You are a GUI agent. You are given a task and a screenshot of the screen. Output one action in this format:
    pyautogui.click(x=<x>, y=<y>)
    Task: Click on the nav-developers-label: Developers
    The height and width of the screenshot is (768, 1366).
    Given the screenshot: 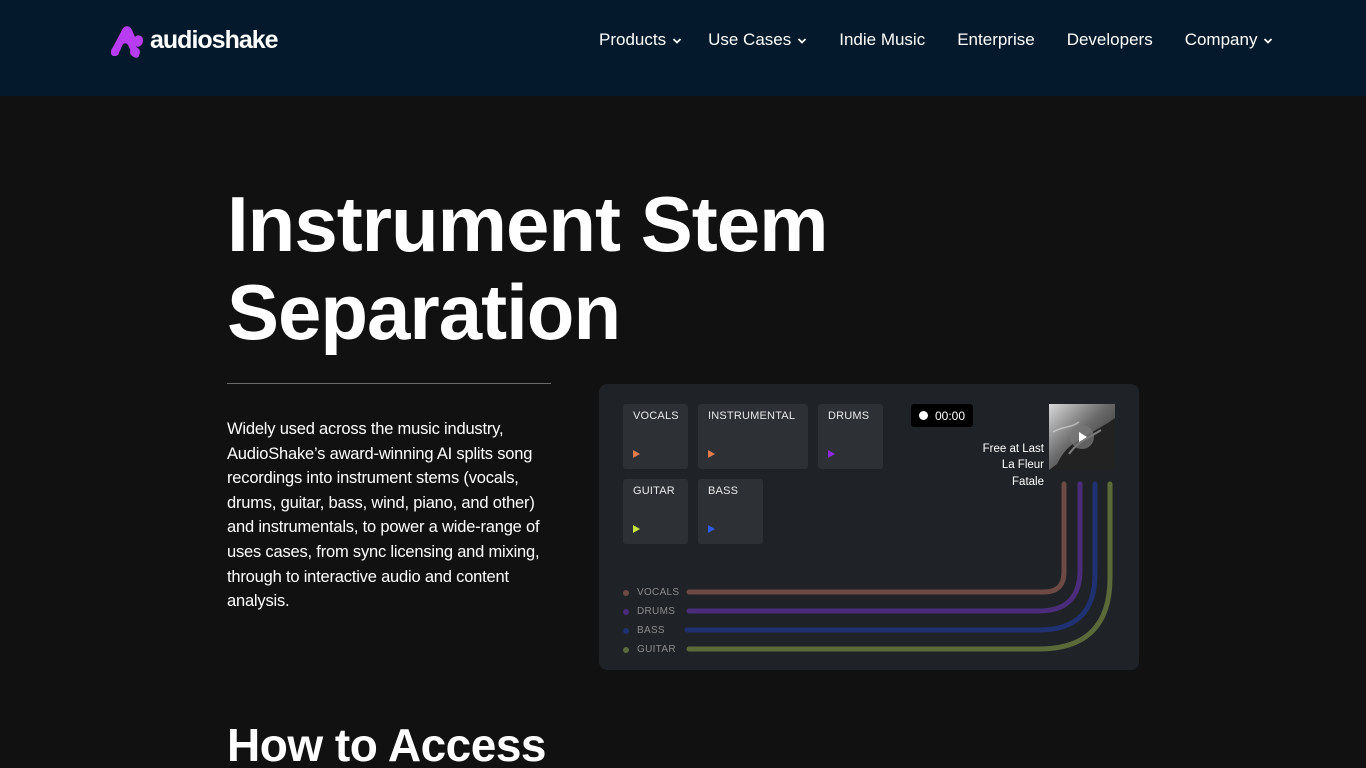 What is the action you would take?
    pyautogui.click(x=1109, y=39)
    